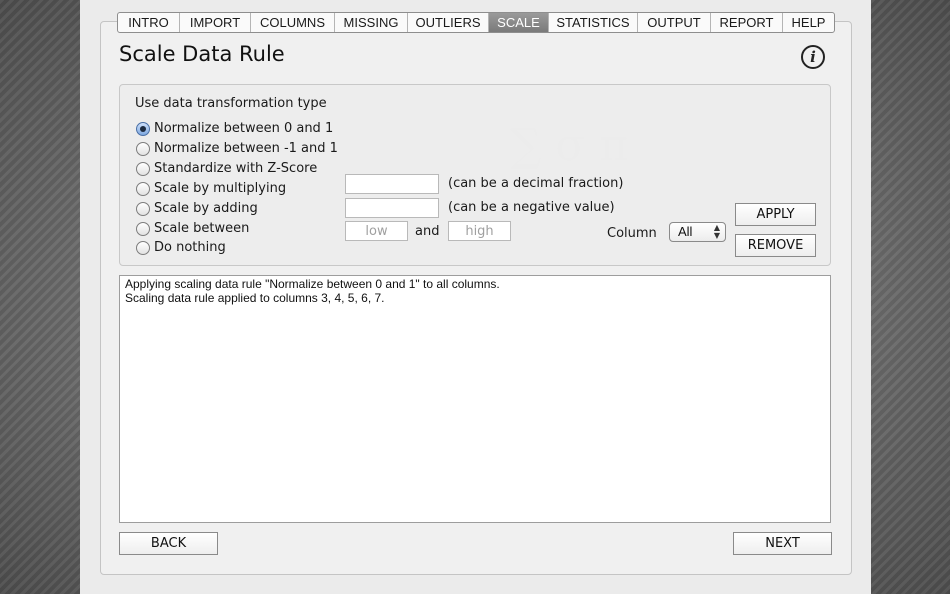  I want to click on tab-report: REPORT, so click(747, 22).